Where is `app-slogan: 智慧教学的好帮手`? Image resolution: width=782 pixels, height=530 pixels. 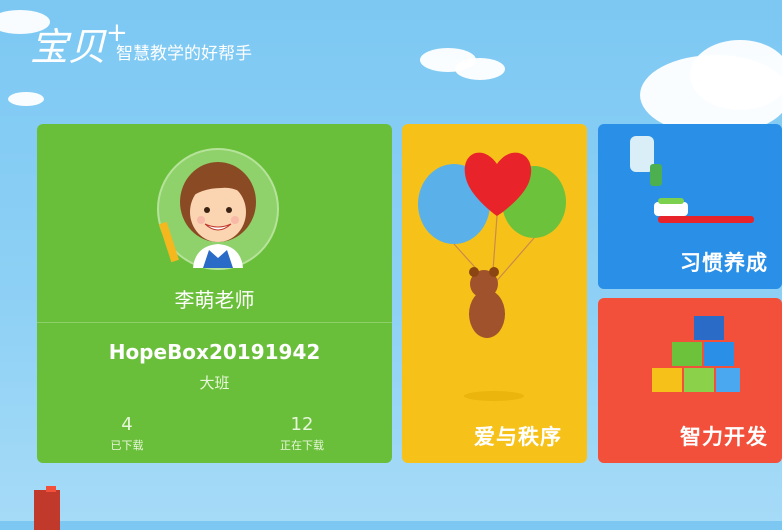 app-slogan: 智慧教学的好帮手 is located at coordinates (184, 54).